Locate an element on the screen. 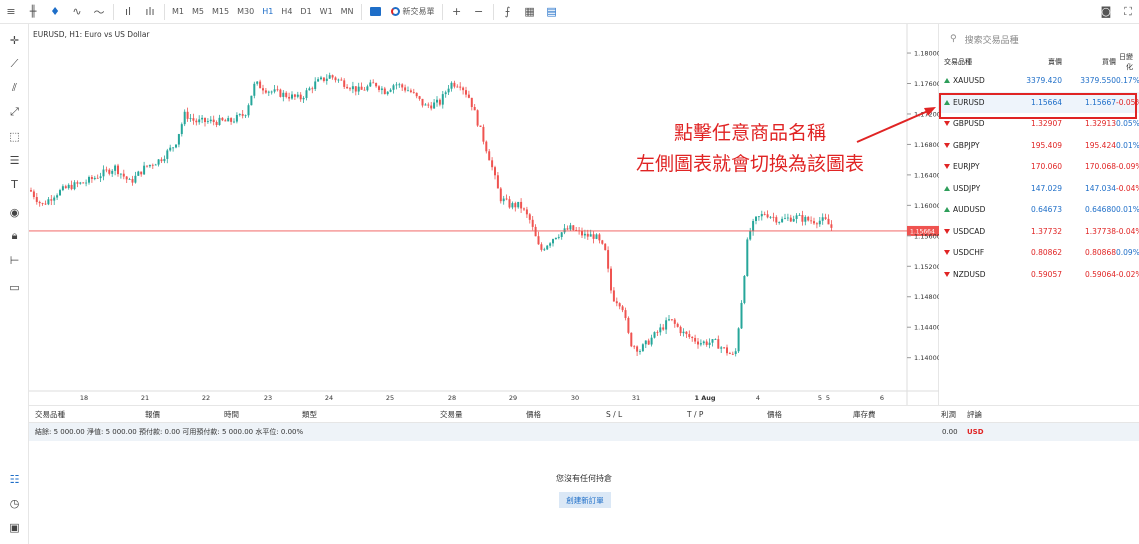 The image size is (1139, 544). tick-volume-icon: ılı is located at coordinates (150, 12).